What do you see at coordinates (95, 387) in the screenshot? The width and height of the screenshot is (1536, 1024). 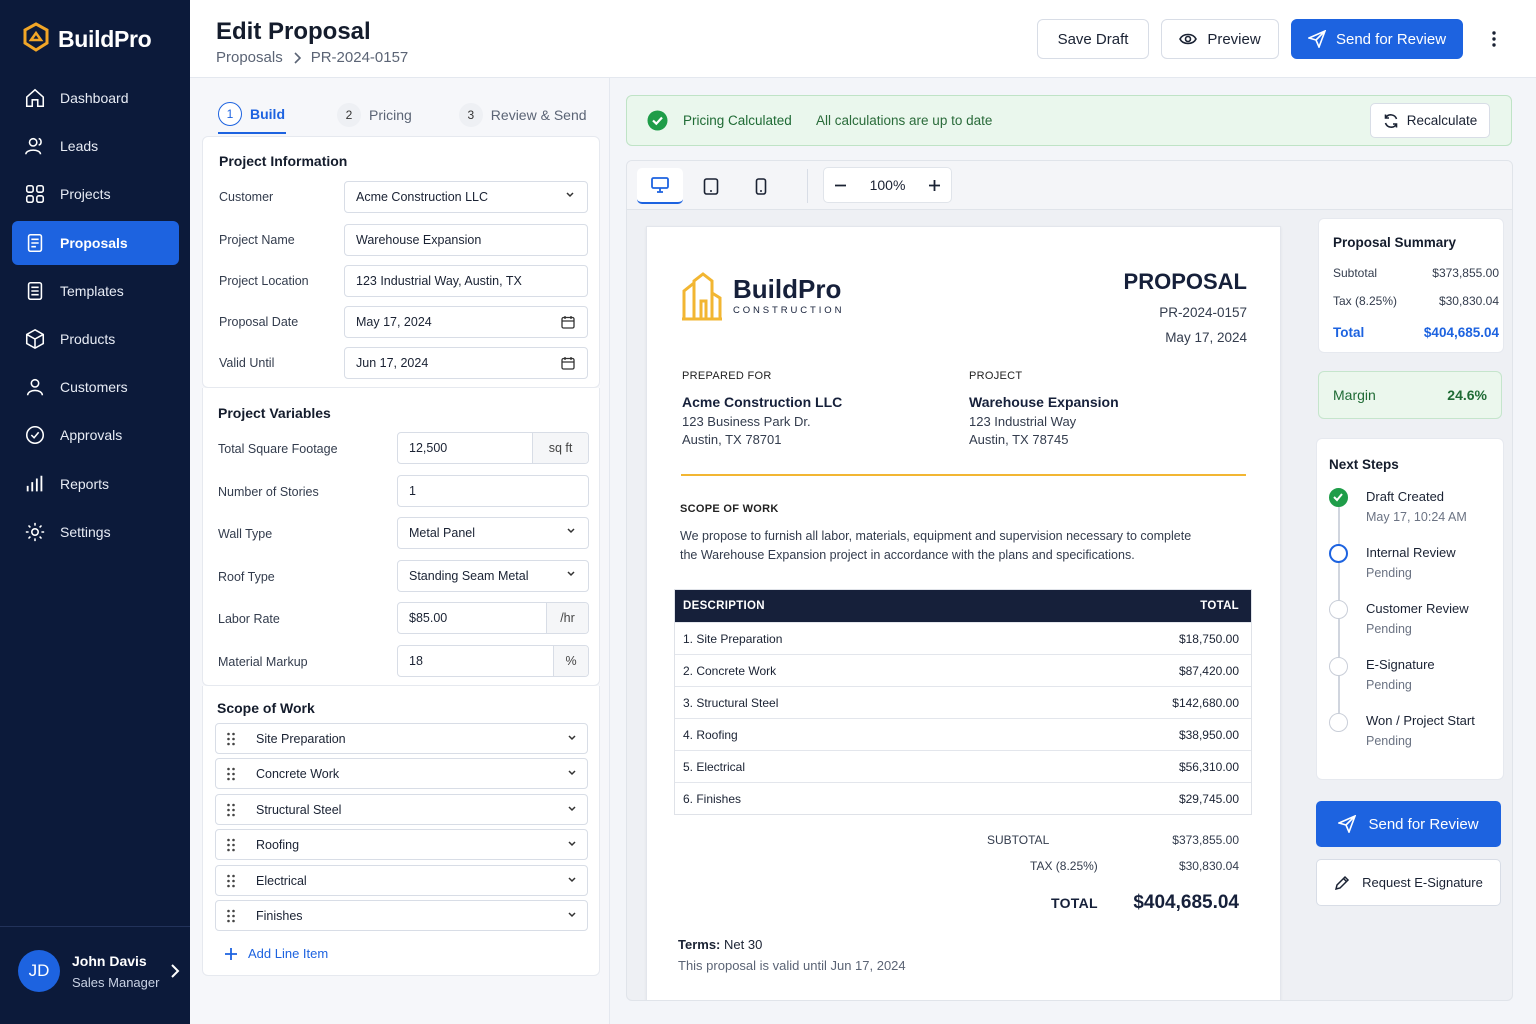 I see `sidebar-item-customers: Customers` at bounding box center [95, 387].